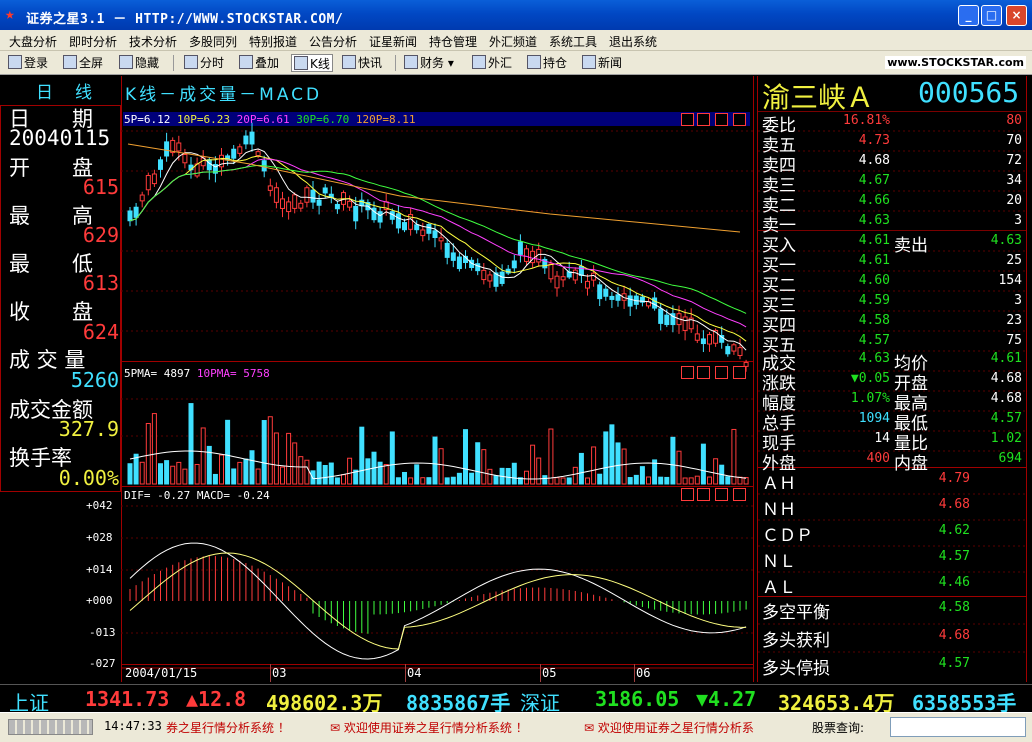 Image resolution: width=1032 pixels, height=742 pixels. What do you see at coordinates (779, 484) in the screenshot?
I see `pivot-label-0: ＡＨ` at bounding box center [779, 484].